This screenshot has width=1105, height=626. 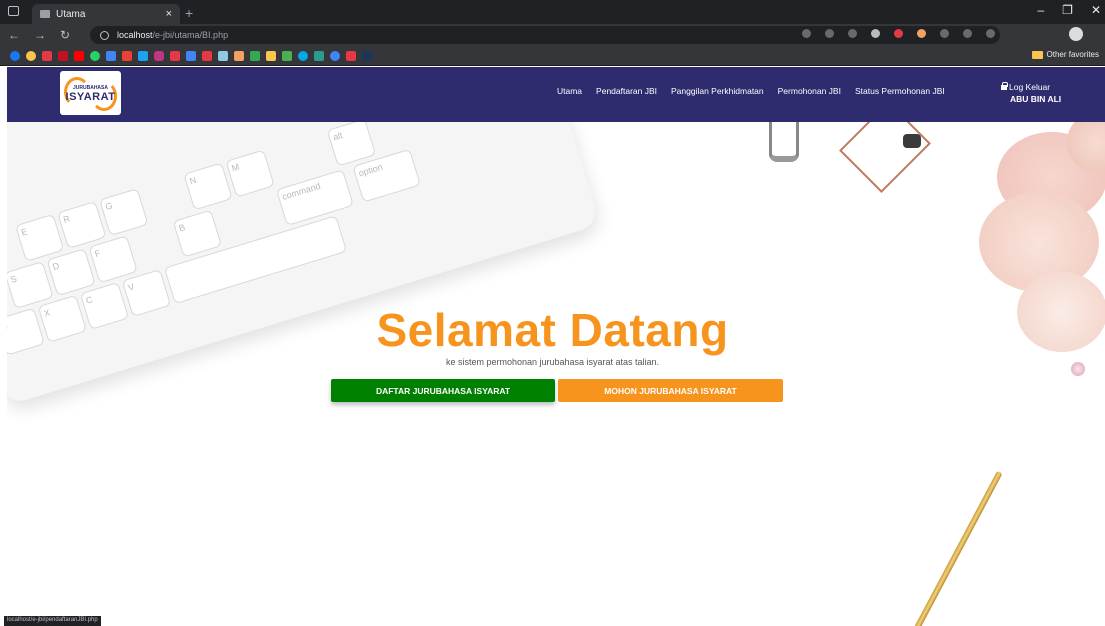 What do you see at coordinates (82, 225) in the screenshot?
I see `keyboard-key: R` at bounding box center [82, 225].